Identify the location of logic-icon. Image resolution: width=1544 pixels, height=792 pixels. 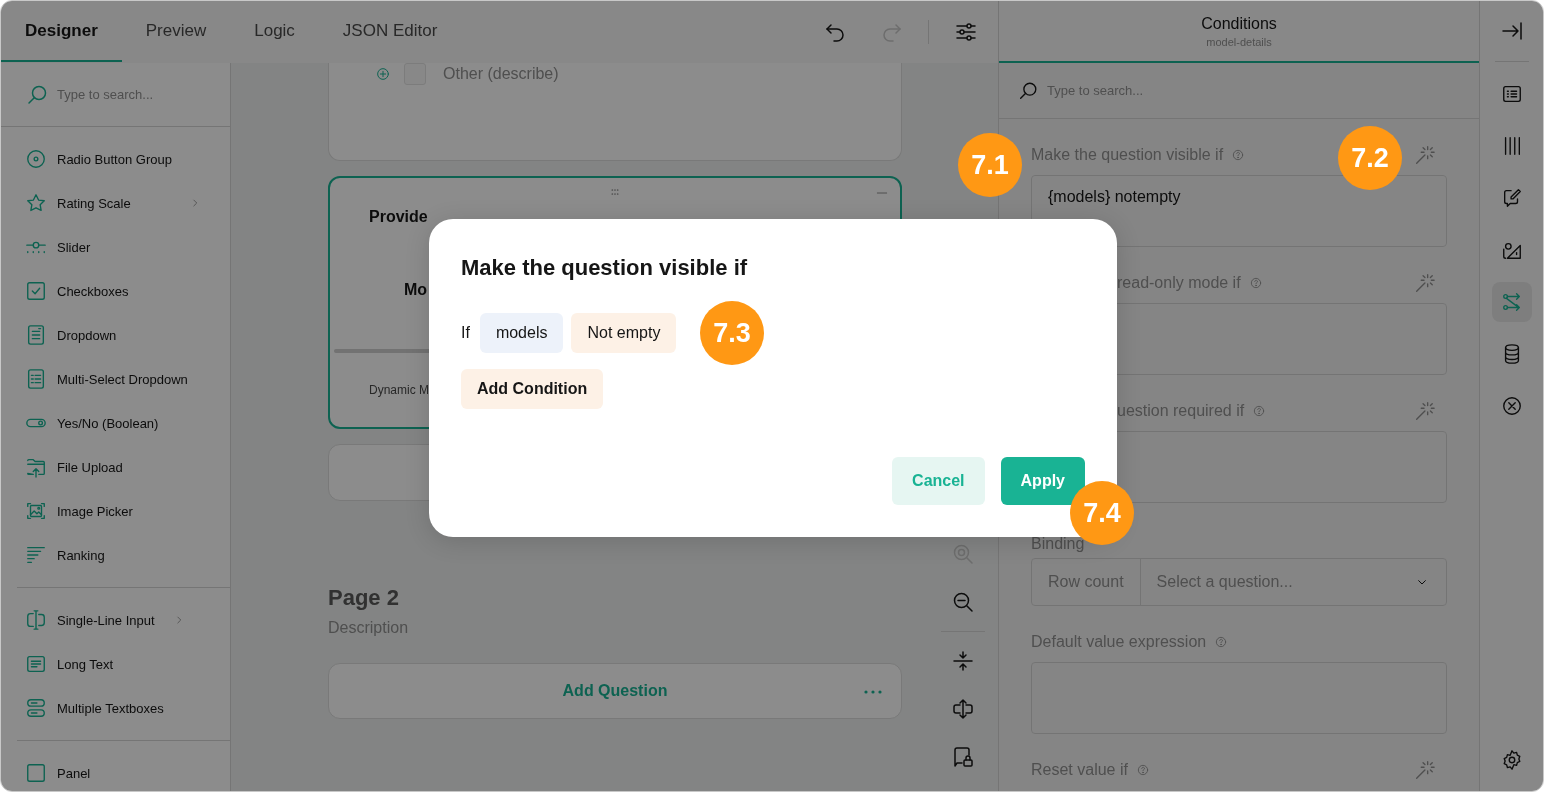
(1511, 302).